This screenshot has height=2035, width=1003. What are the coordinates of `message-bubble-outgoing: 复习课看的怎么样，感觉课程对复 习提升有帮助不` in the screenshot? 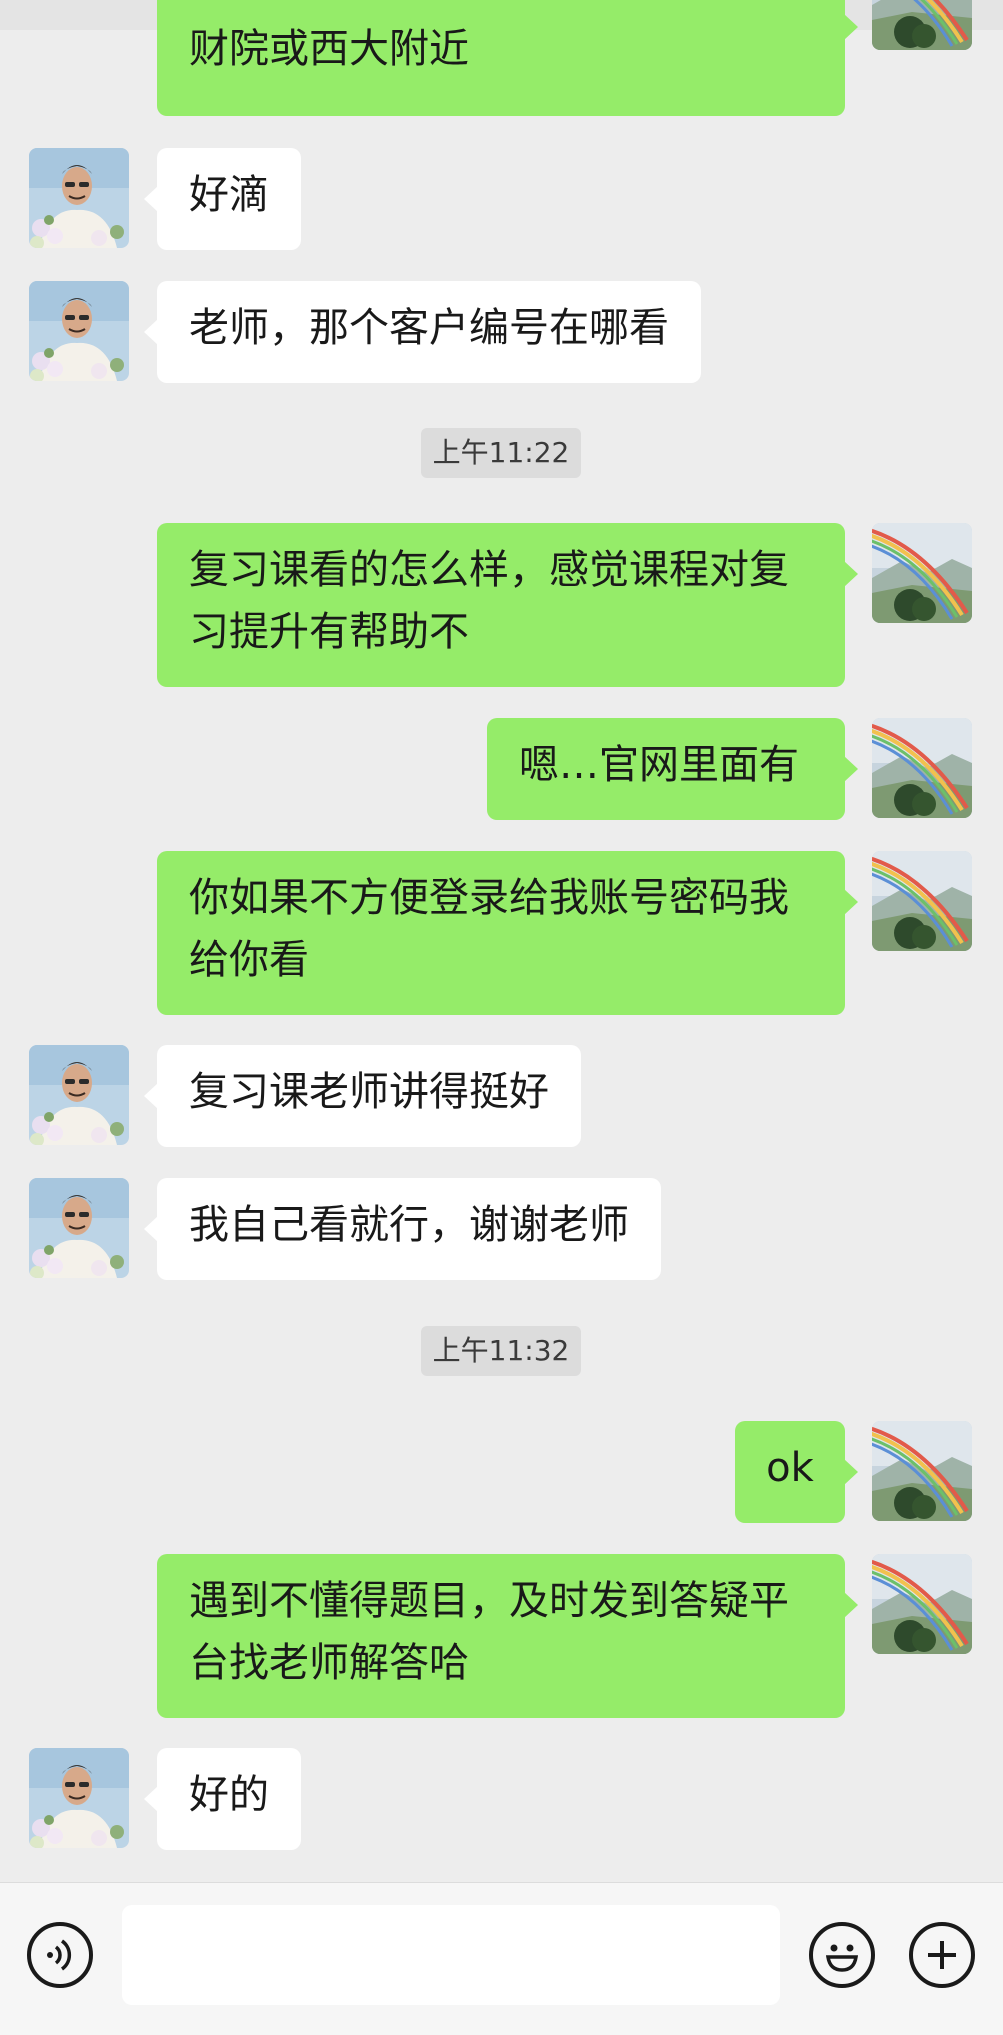 It's located at (507, 605).